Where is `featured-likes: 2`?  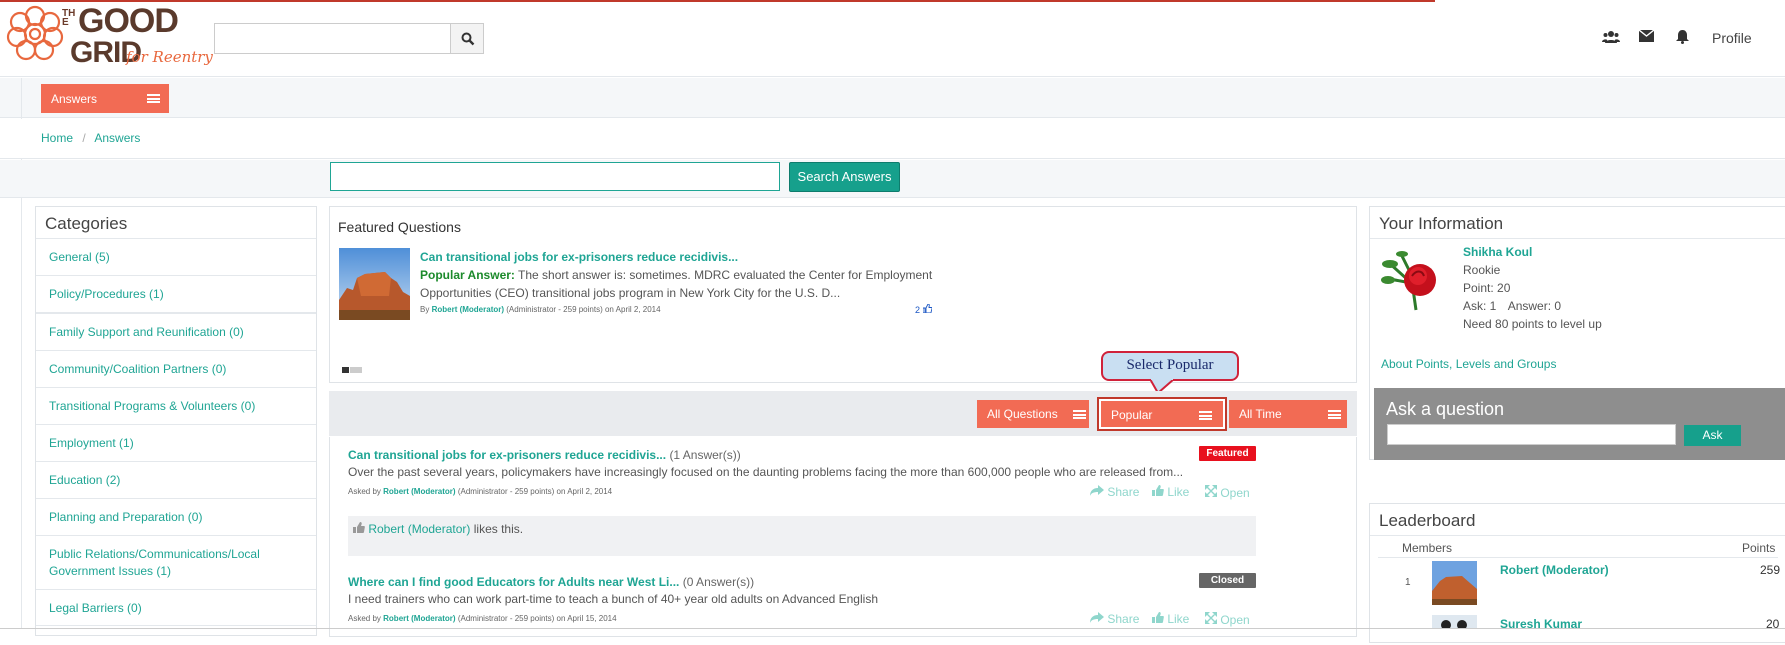
featured-likes: 2 is located at coordinates (924, 309).